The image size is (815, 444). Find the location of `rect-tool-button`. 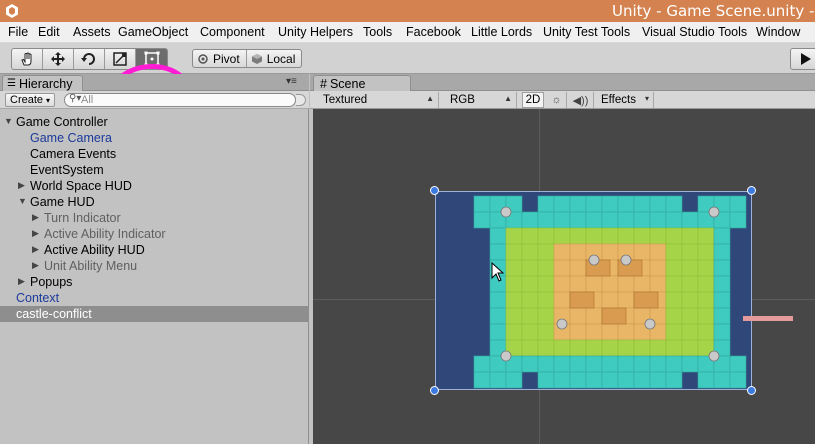

rect-tool-button is located at coordinates (151, 59).